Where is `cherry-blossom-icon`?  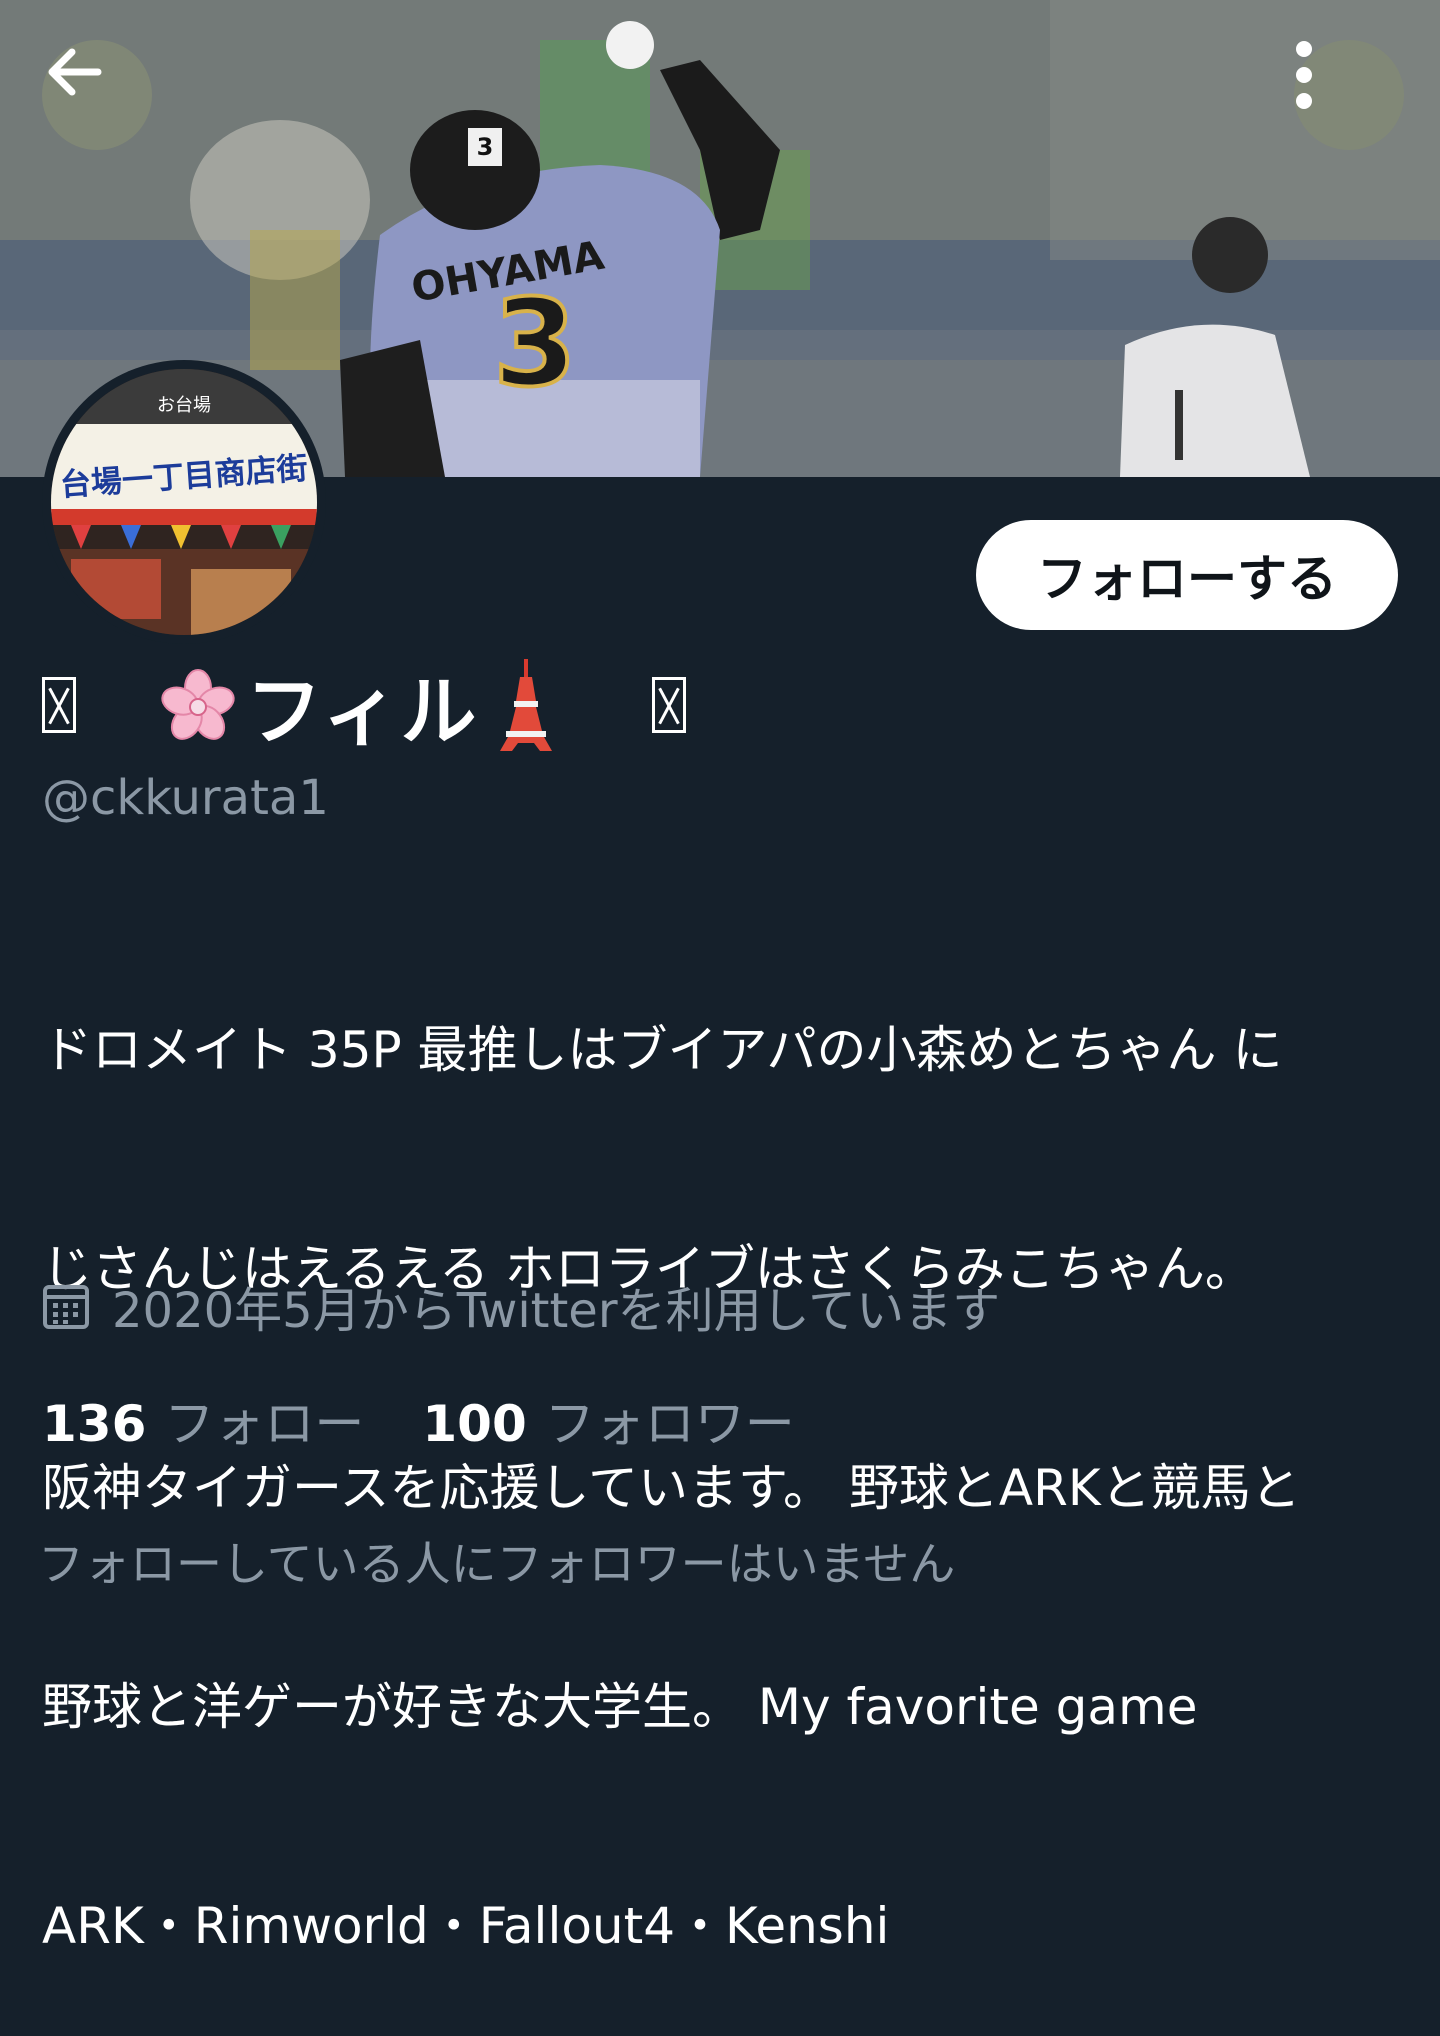 cherry-blossom-icon is located at coordinates (198, 704).